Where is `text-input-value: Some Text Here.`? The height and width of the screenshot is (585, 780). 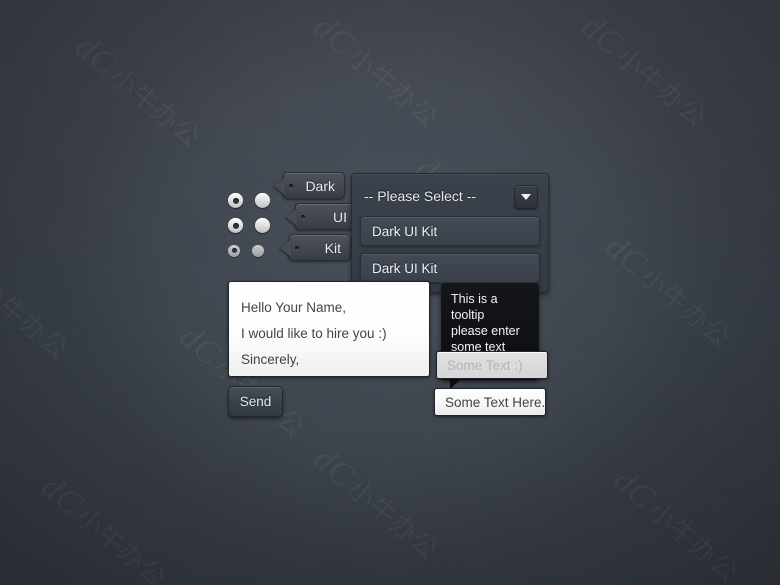 text-input-value: Some Text Here. is located at coordinates (495, 402).